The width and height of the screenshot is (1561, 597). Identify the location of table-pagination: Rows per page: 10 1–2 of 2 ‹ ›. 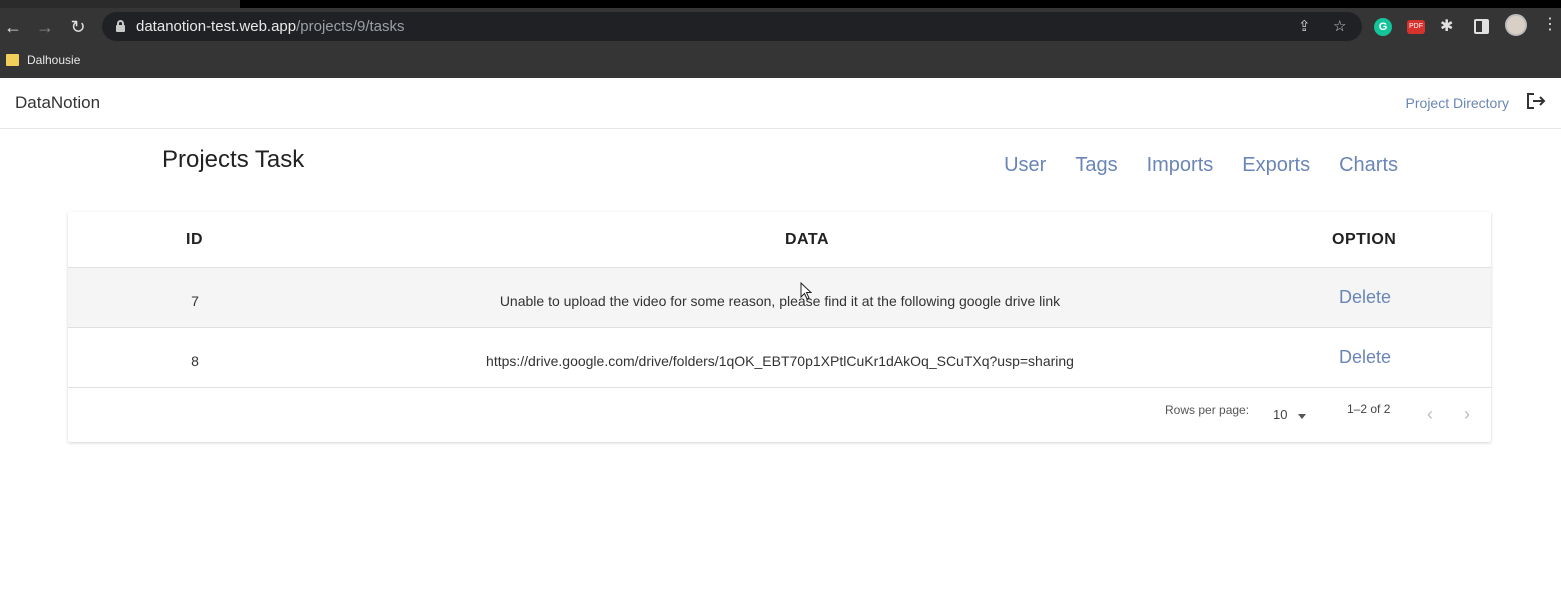
(779, 415).